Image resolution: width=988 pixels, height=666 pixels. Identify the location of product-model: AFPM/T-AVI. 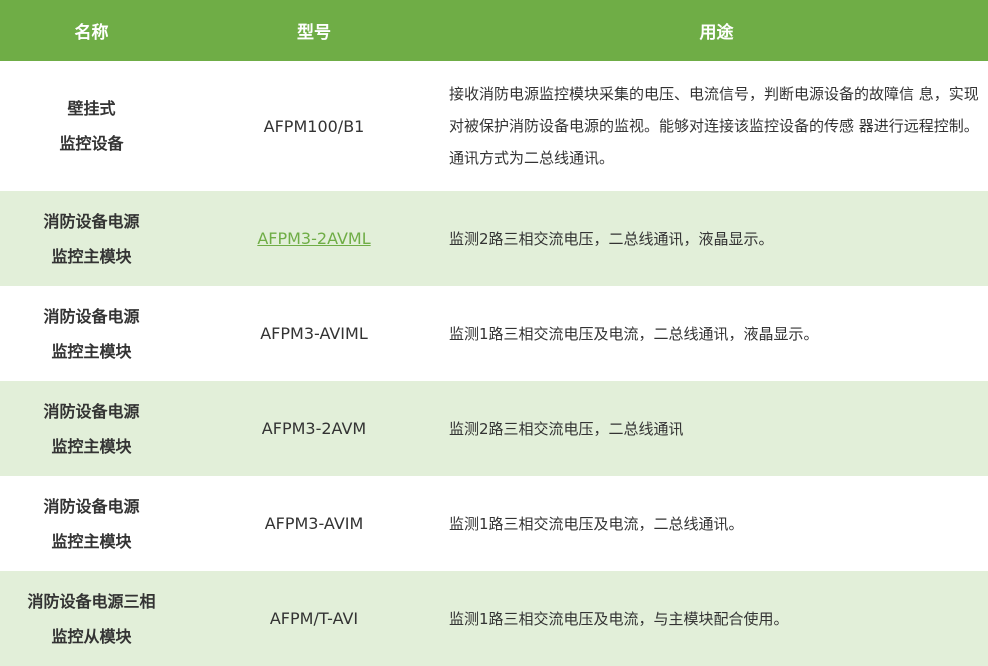
(314, 618).